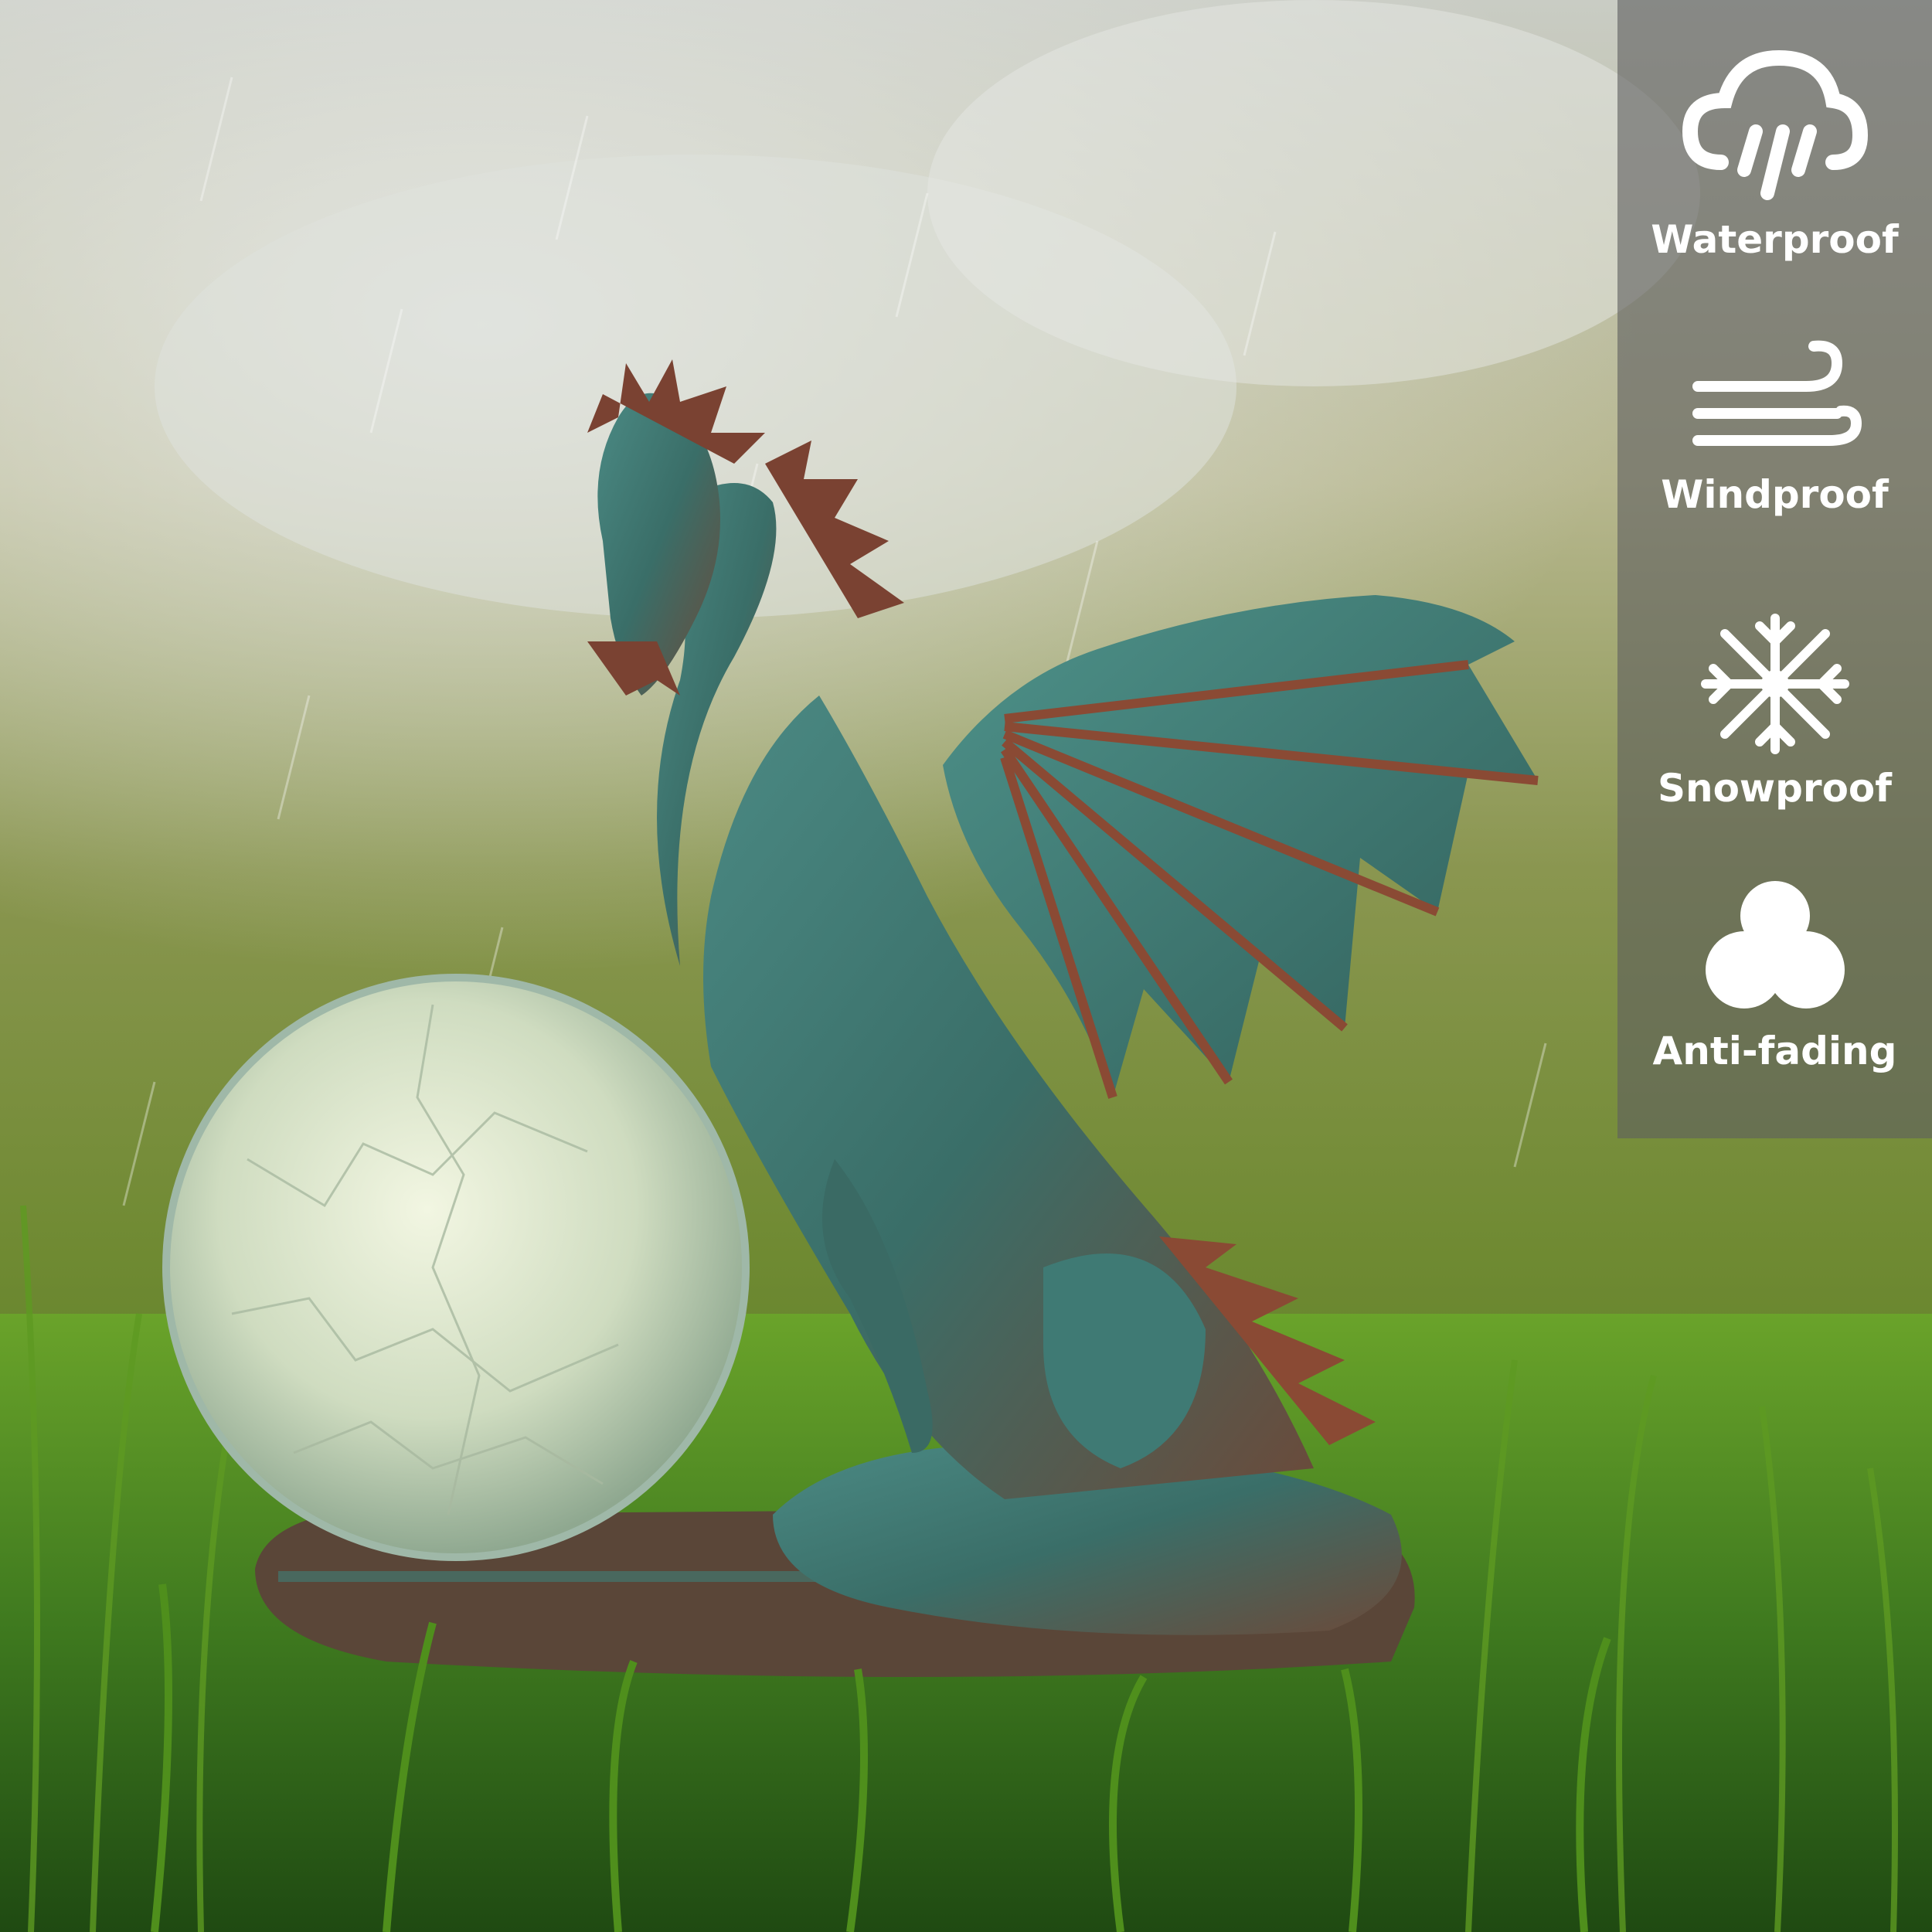 The width and height of the screenshot is (1932, 1932). I want to click on feature-label: Anti-fading, so click(1774, 1051).